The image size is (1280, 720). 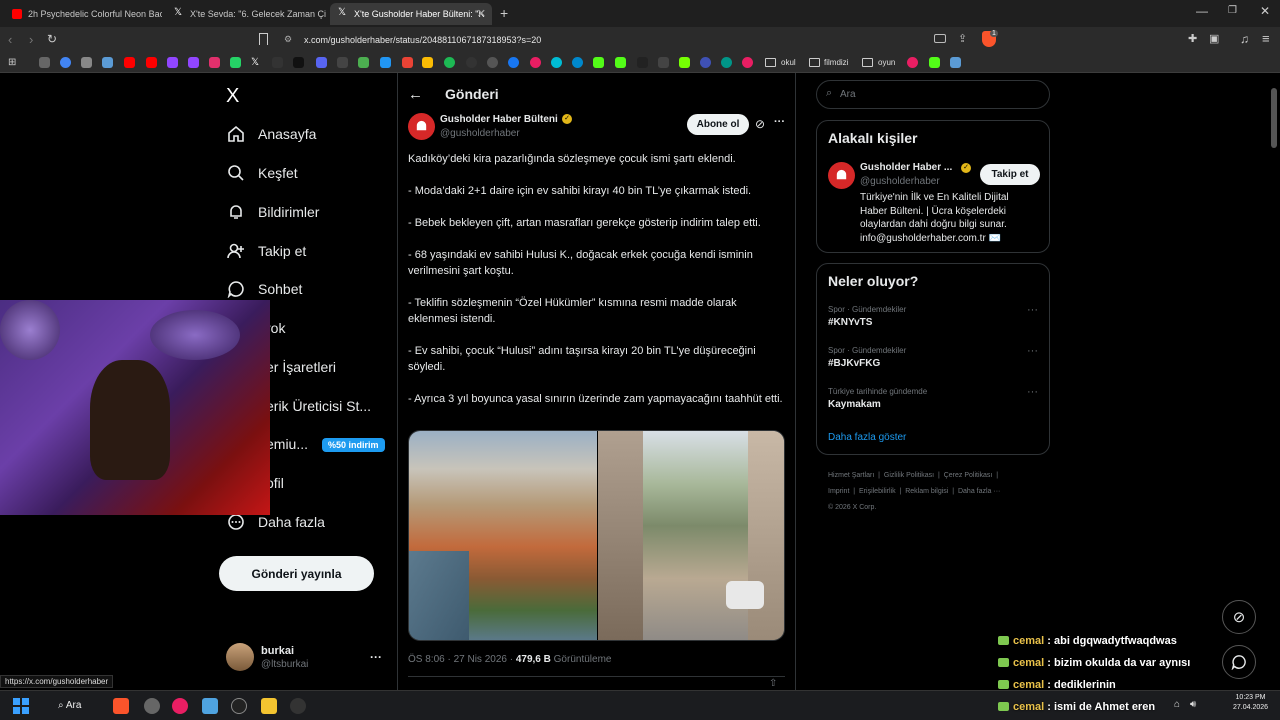 I want to click on instagram-icon, so click(x=214, y=62).